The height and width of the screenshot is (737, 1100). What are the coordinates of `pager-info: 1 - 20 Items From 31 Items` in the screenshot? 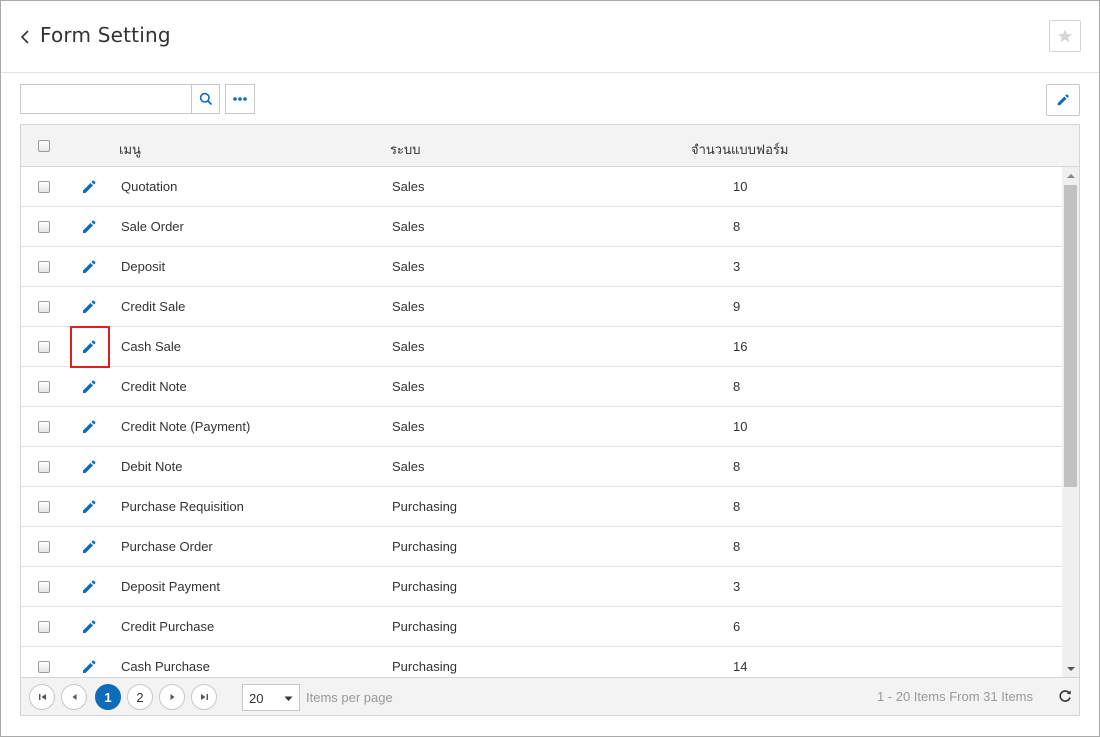 It's located at (954, 696).